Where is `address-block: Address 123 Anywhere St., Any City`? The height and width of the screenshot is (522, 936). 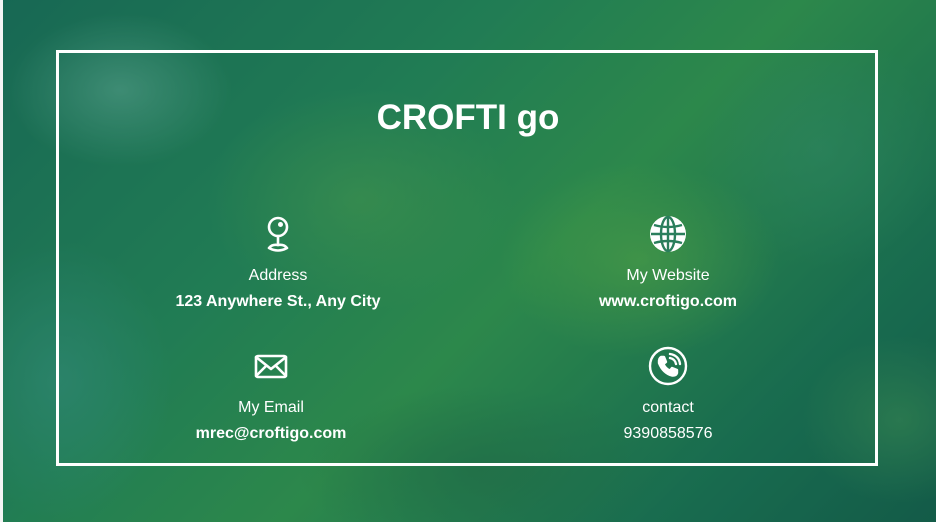
address-block: Address 123 Anywhere St., Any City is located at coordinates (278, 263).